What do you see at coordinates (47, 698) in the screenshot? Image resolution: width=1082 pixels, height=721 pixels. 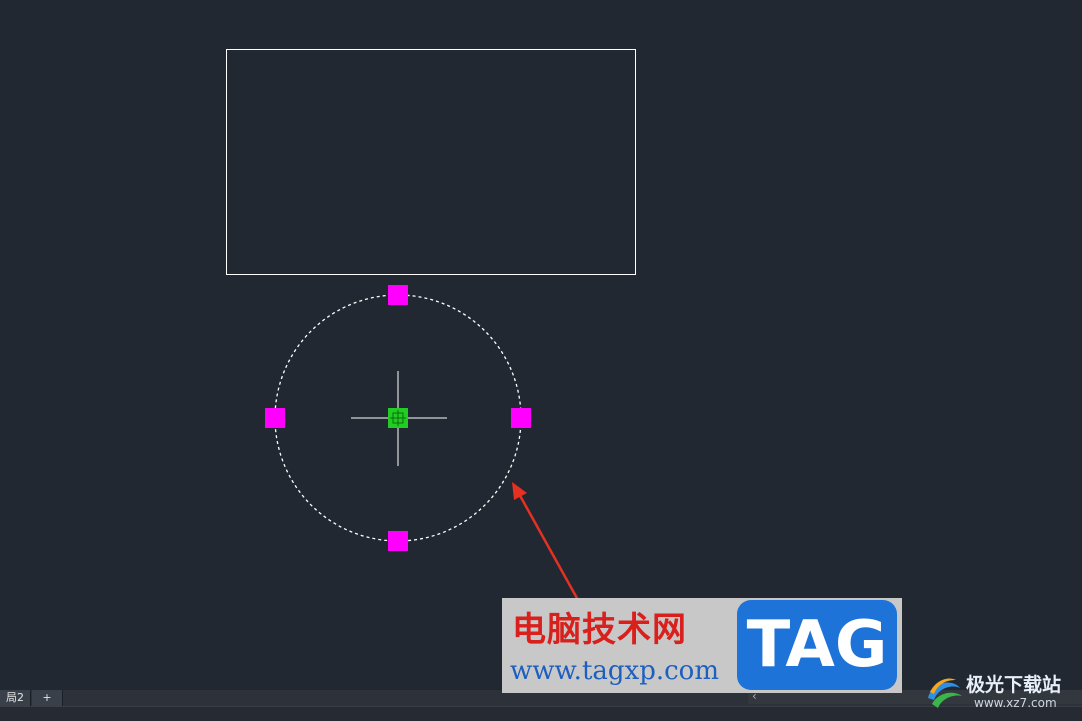 I see `add-layout-tab-button: +` at bounding box center [47, 698].